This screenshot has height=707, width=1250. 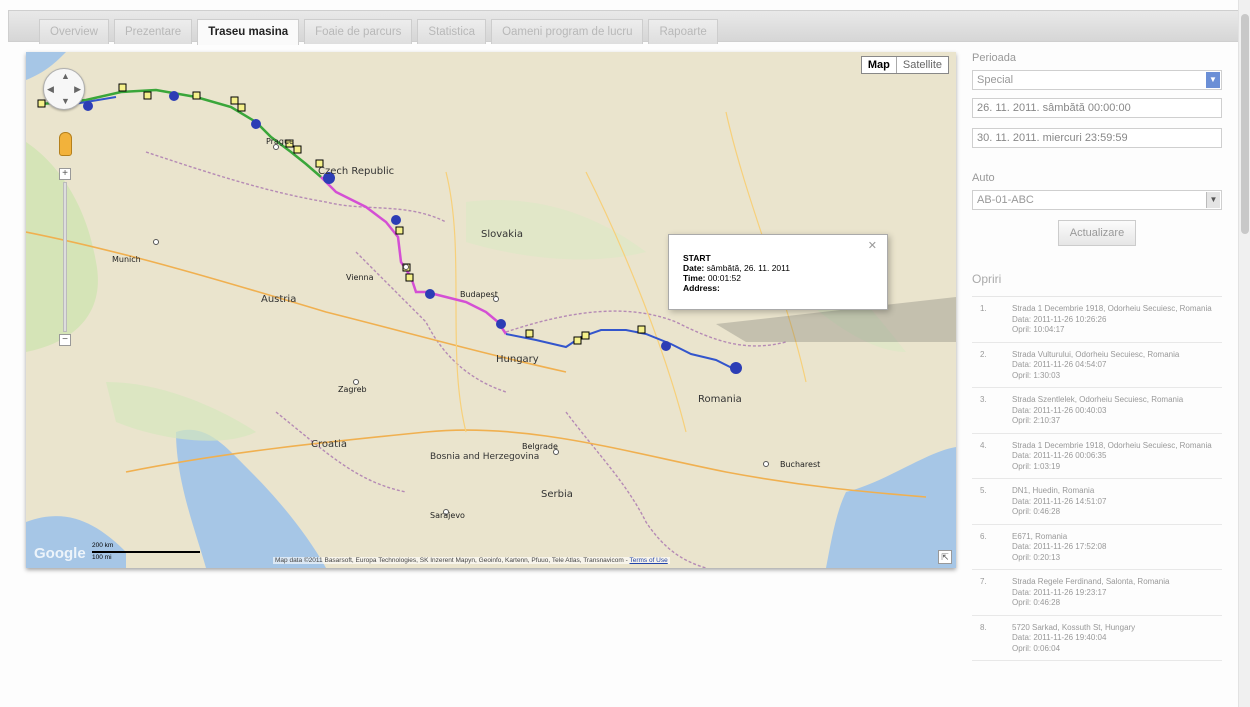 What do you see at coordinates (540, 446) in the screenshot?
I see `map-label-belgrade: Belgrade` at bounding box center [540, 446].